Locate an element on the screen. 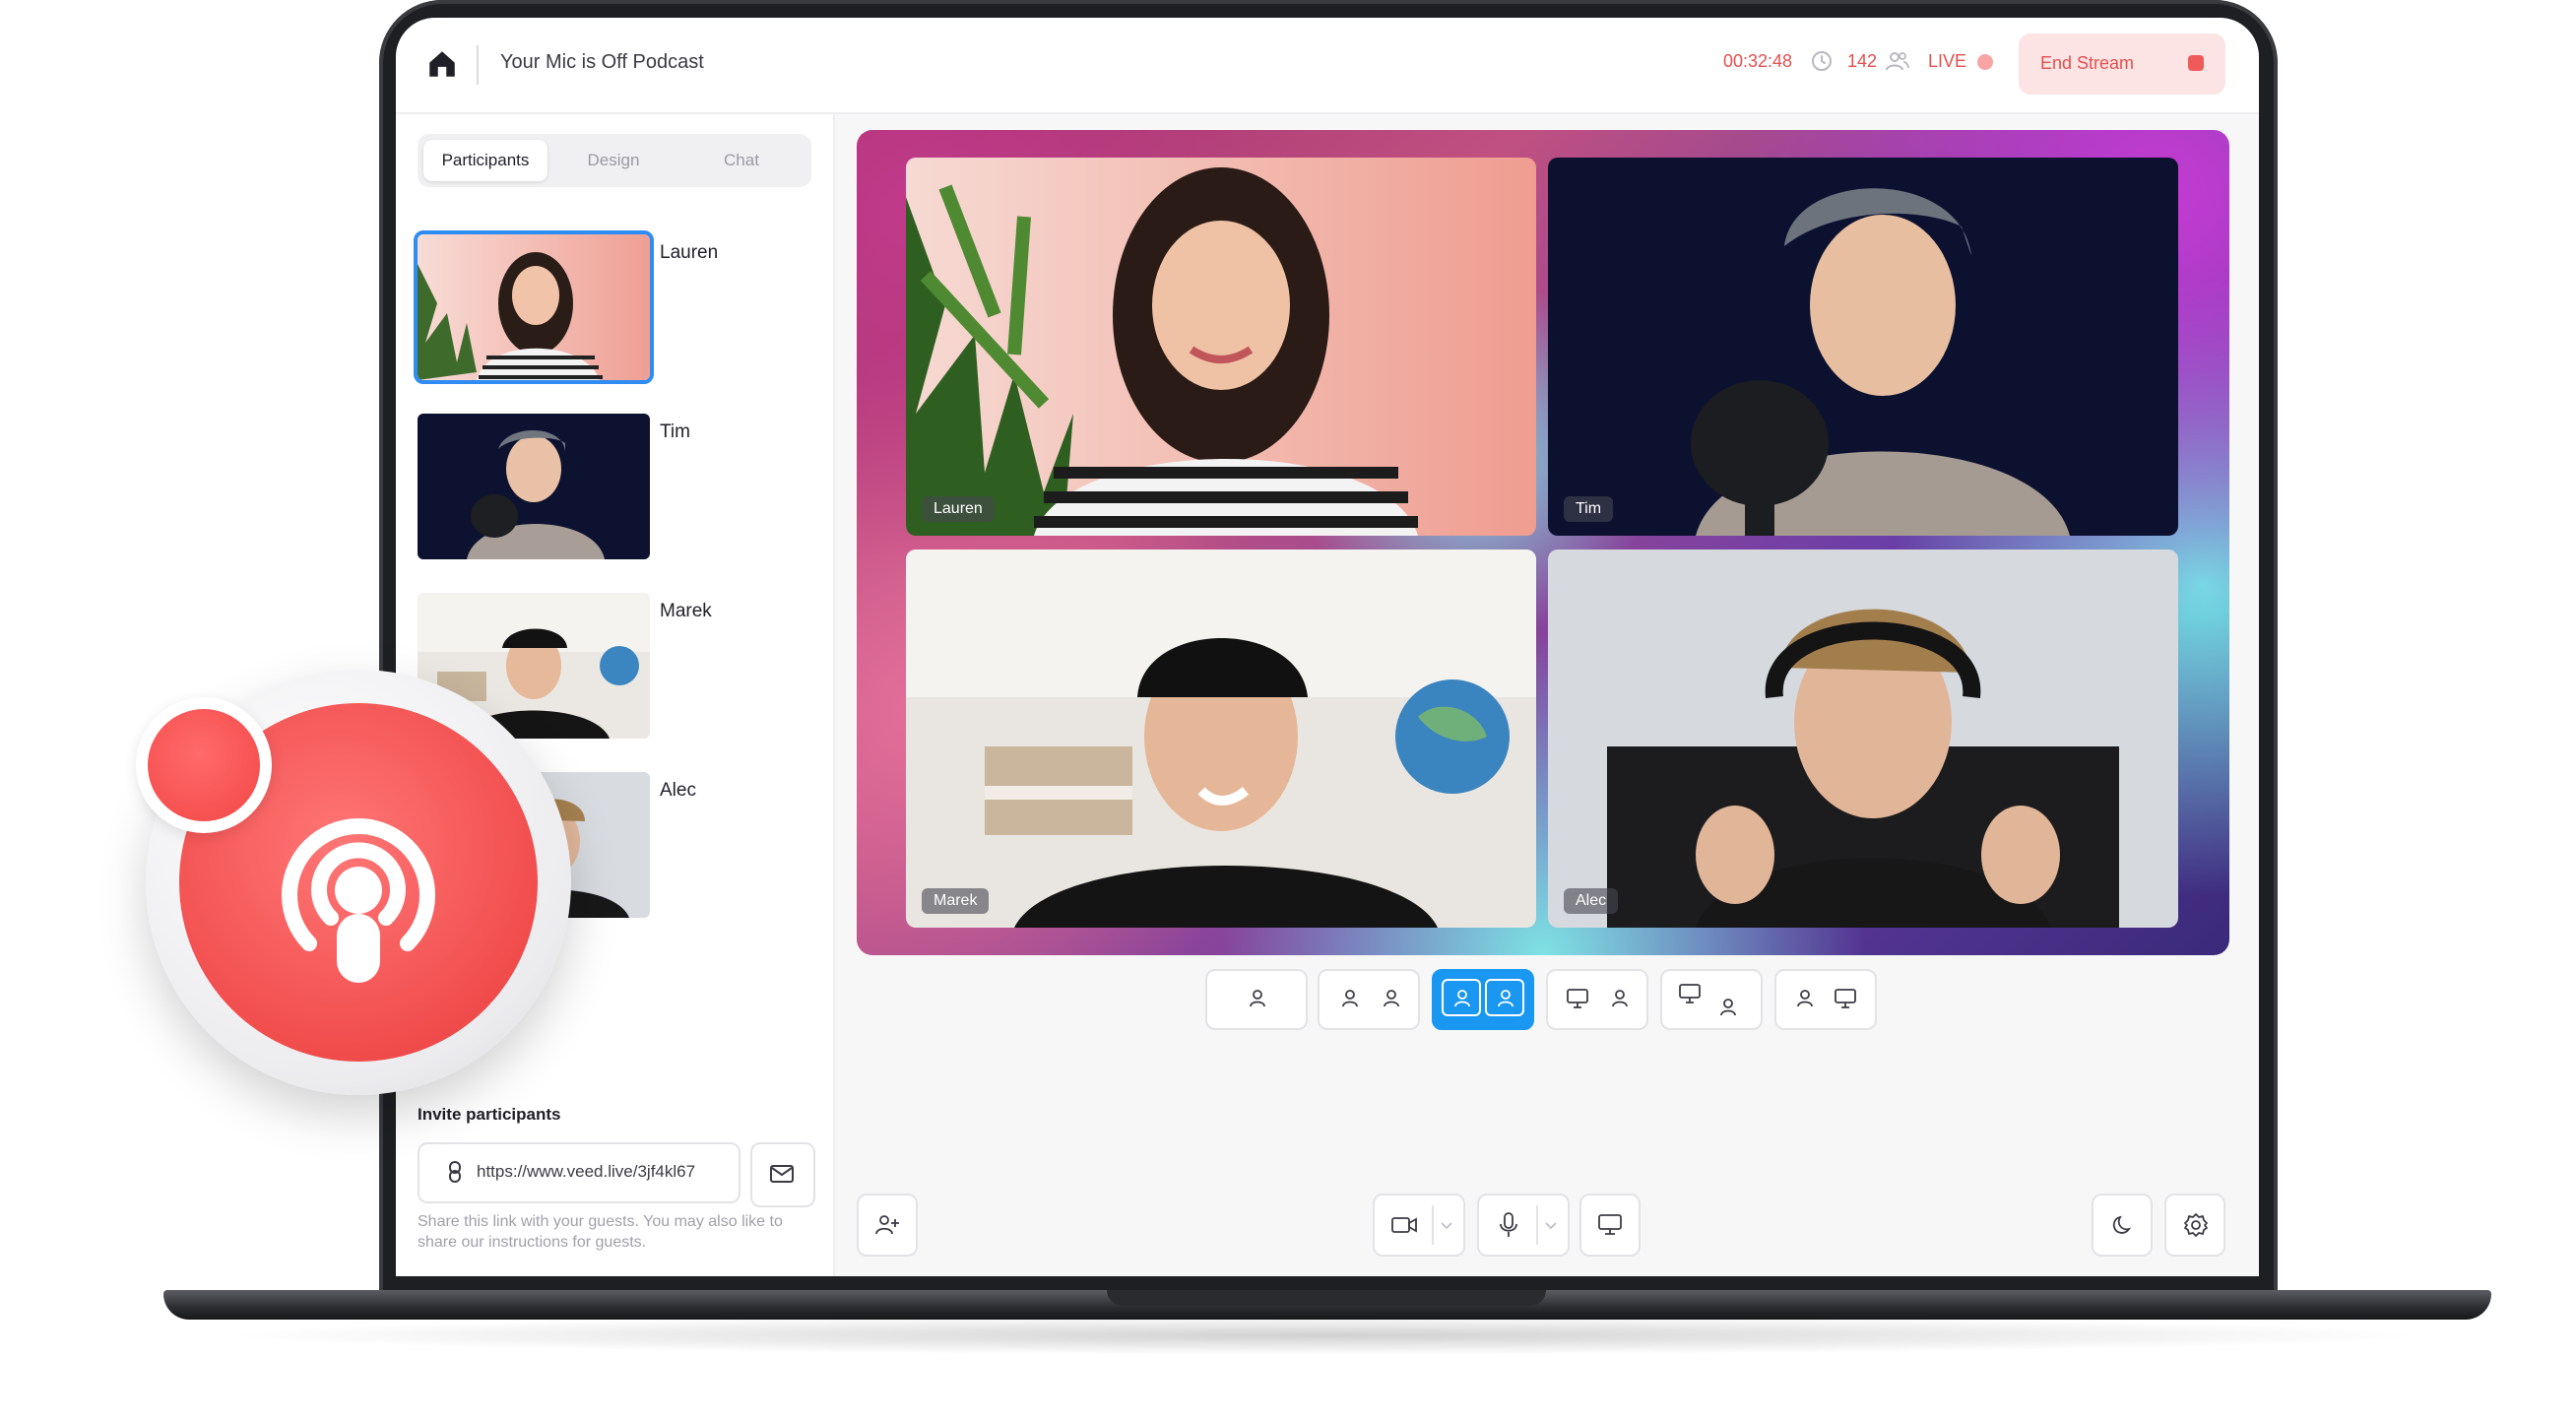 This screenshot has width=2576, height=1422. tile-name-label: Marek is located at coordinates (956, 901).